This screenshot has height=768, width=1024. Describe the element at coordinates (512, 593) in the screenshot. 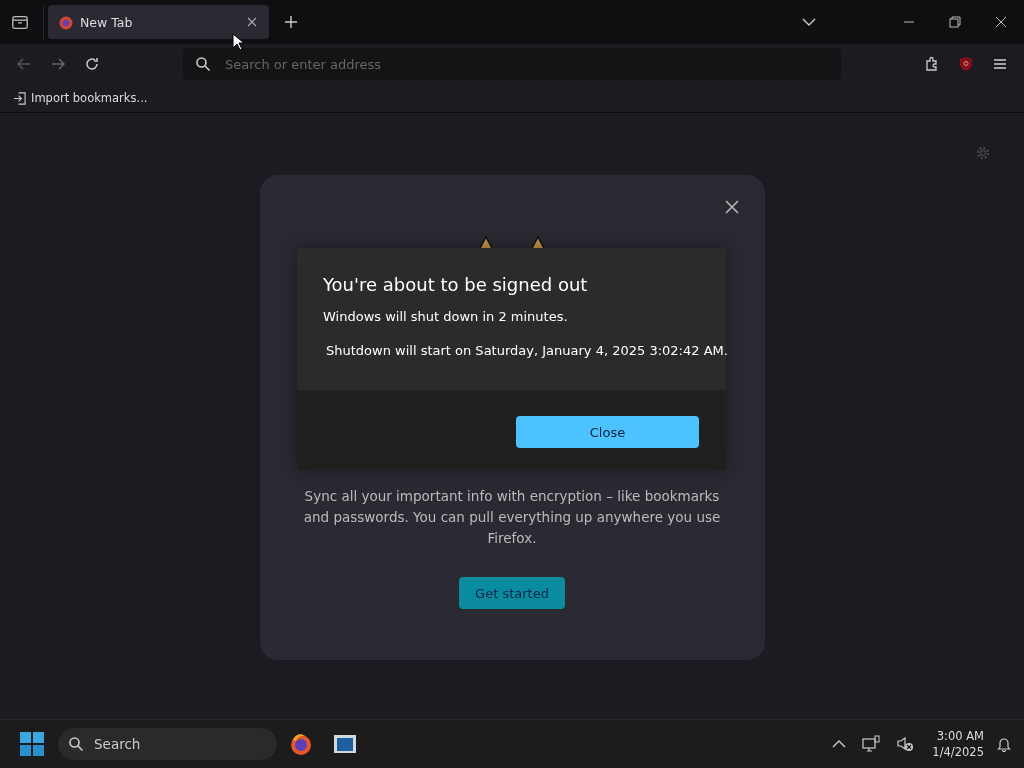

I see `get-started-button: Get started` at that location.